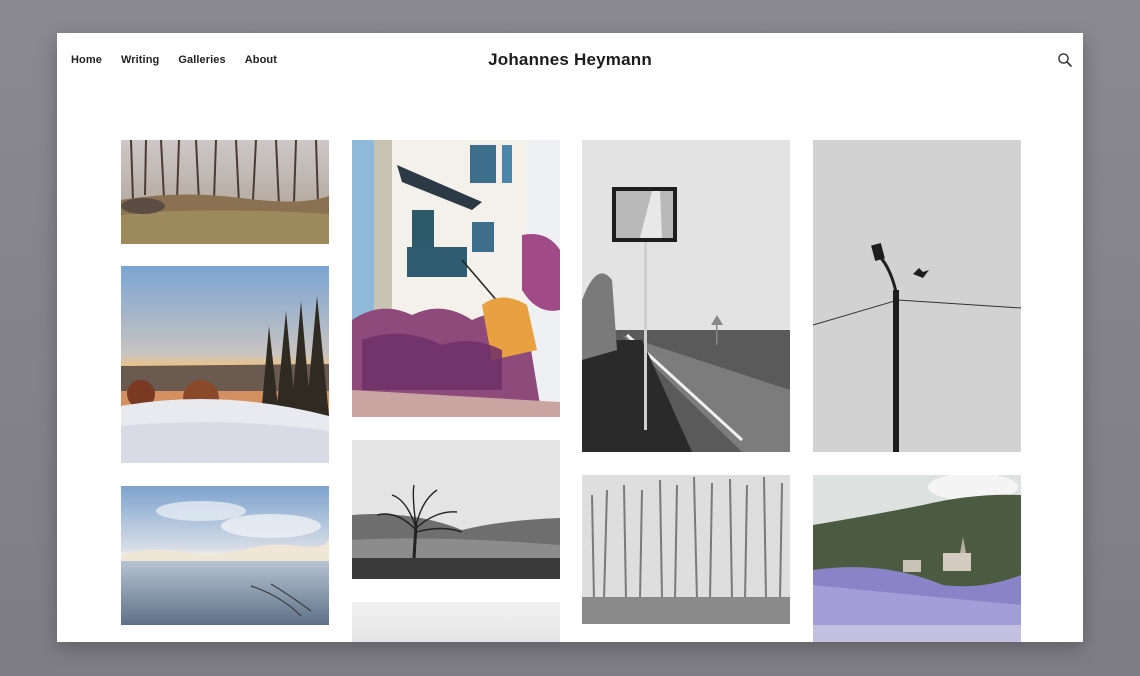 This screenshot has width=1140, height=676. What do you see at coordinates (686, 296) in the screenshot?
I see `photo-road-mirror-sign` at bounding box center [686, 296].